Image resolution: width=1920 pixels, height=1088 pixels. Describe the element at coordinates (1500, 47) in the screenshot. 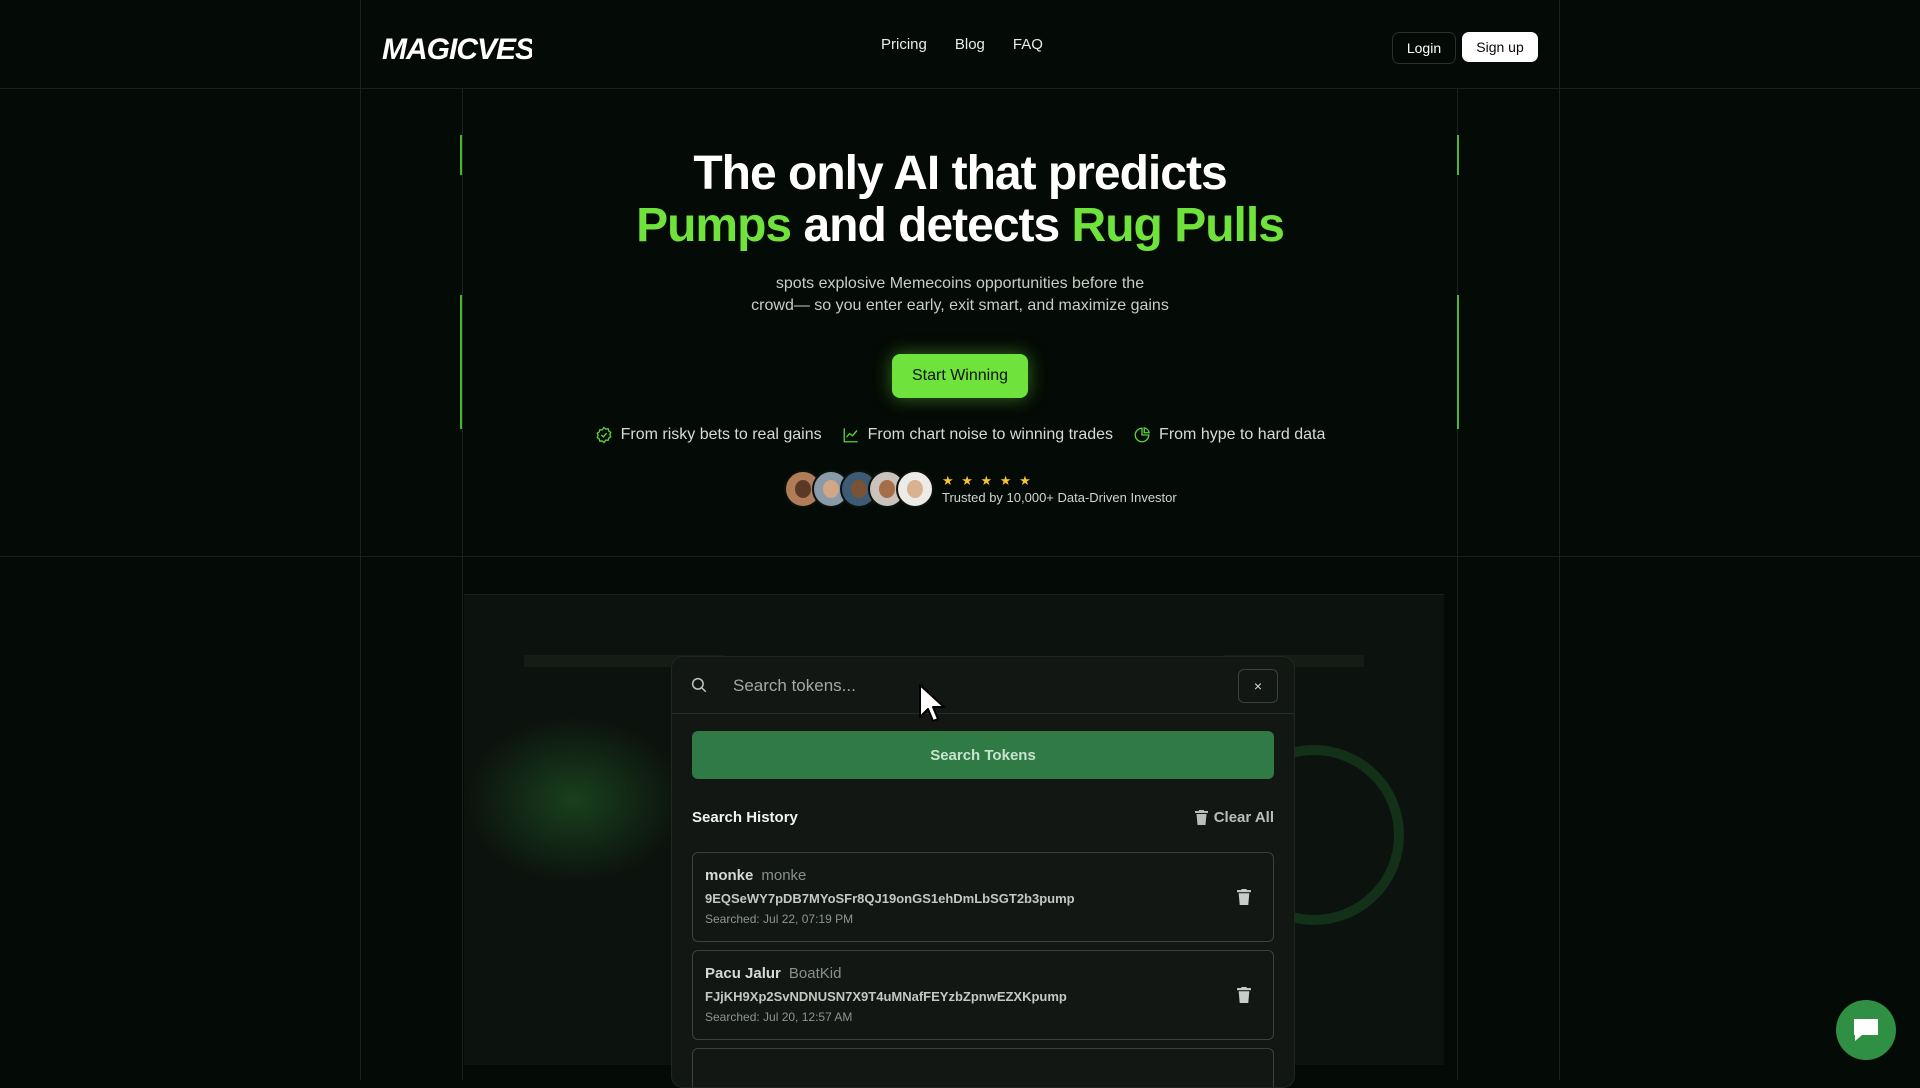

I see `signup-button: Sign up` at that location.